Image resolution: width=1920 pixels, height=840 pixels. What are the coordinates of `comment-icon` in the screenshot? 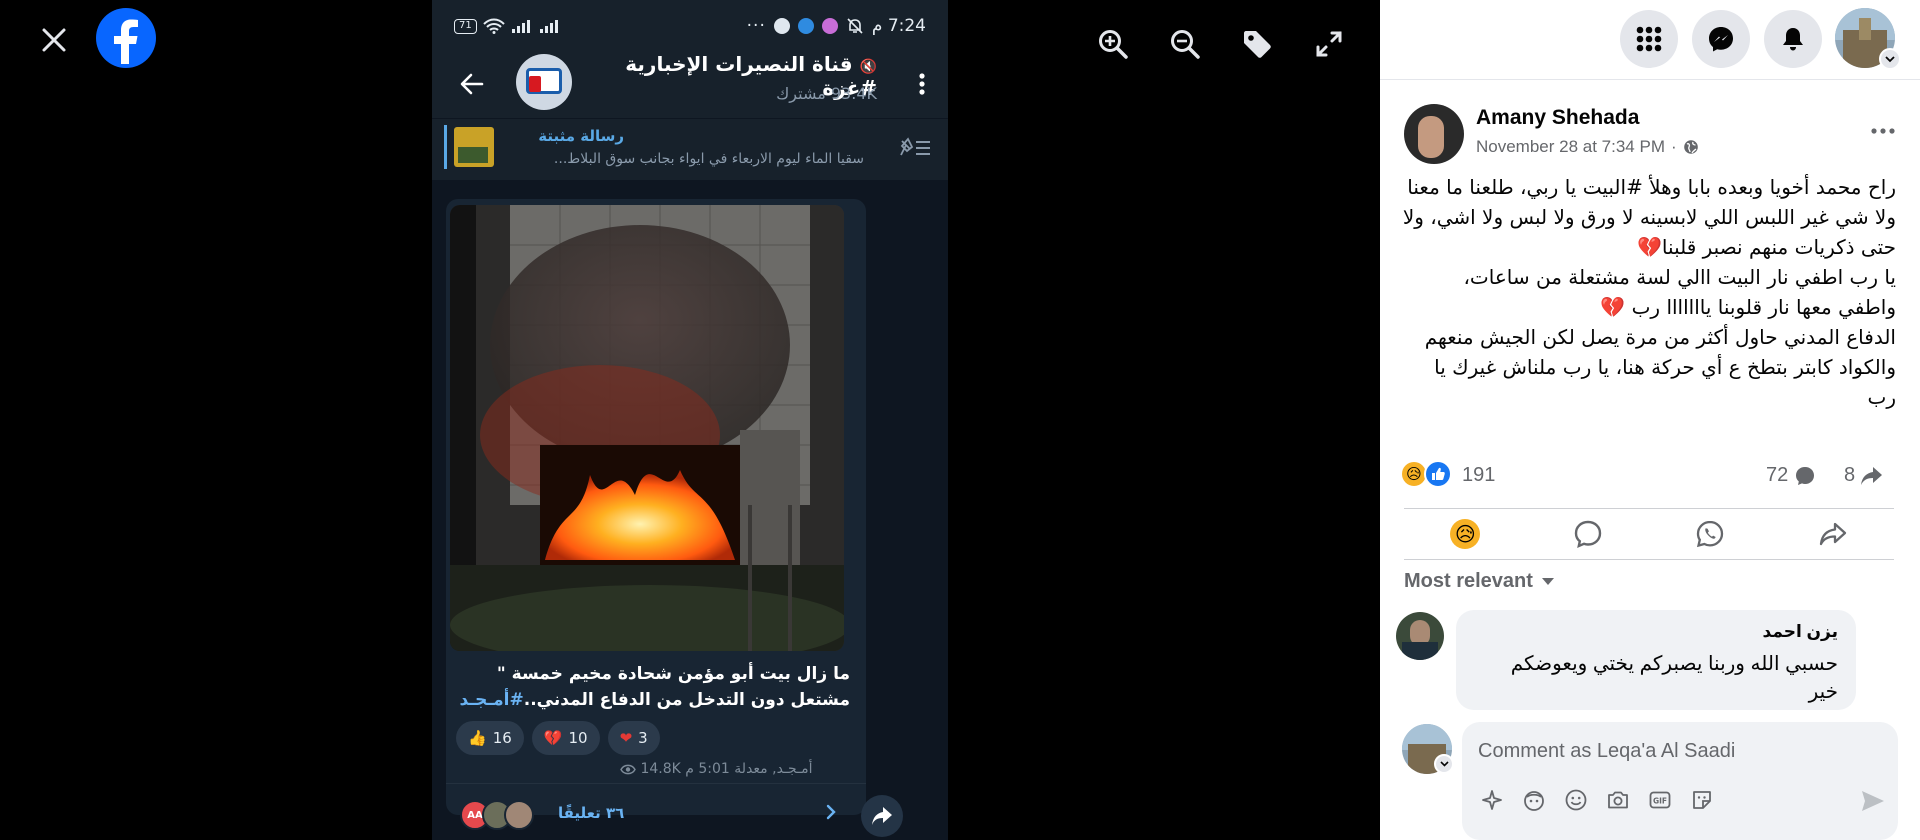 It's located at (1587, 534).